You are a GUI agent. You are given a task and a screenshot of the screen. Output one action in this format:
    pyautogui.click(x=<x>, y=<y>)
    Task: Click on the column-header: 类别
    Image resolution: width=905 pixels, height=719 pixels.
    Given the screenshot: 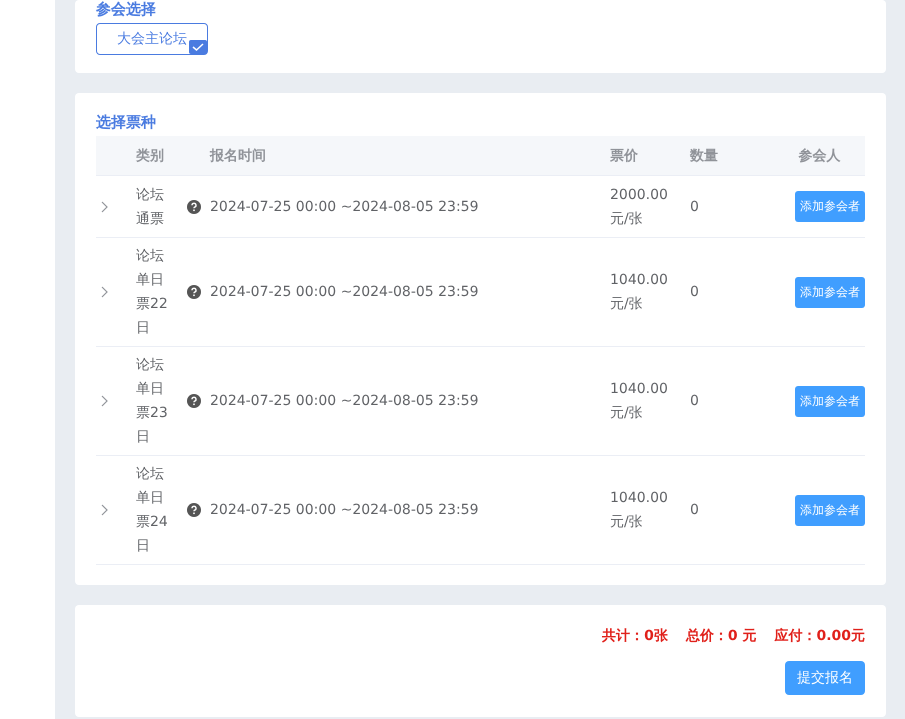 What is the action you would take?
    pyautogui.click(x=150, y=155)
    